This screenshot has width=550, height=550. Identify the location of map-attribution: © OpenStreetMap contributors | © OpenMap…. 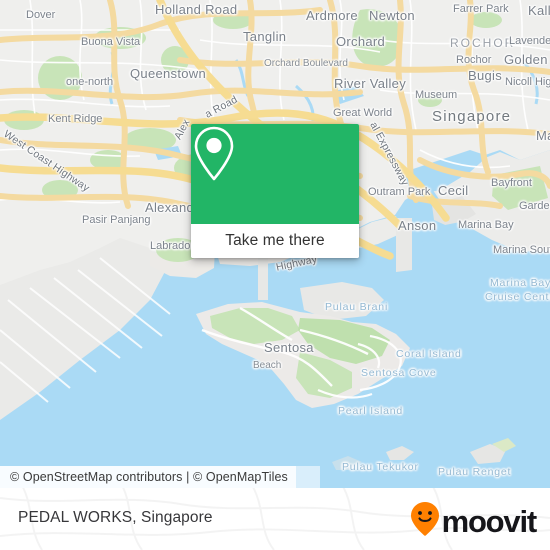
(148, 477).